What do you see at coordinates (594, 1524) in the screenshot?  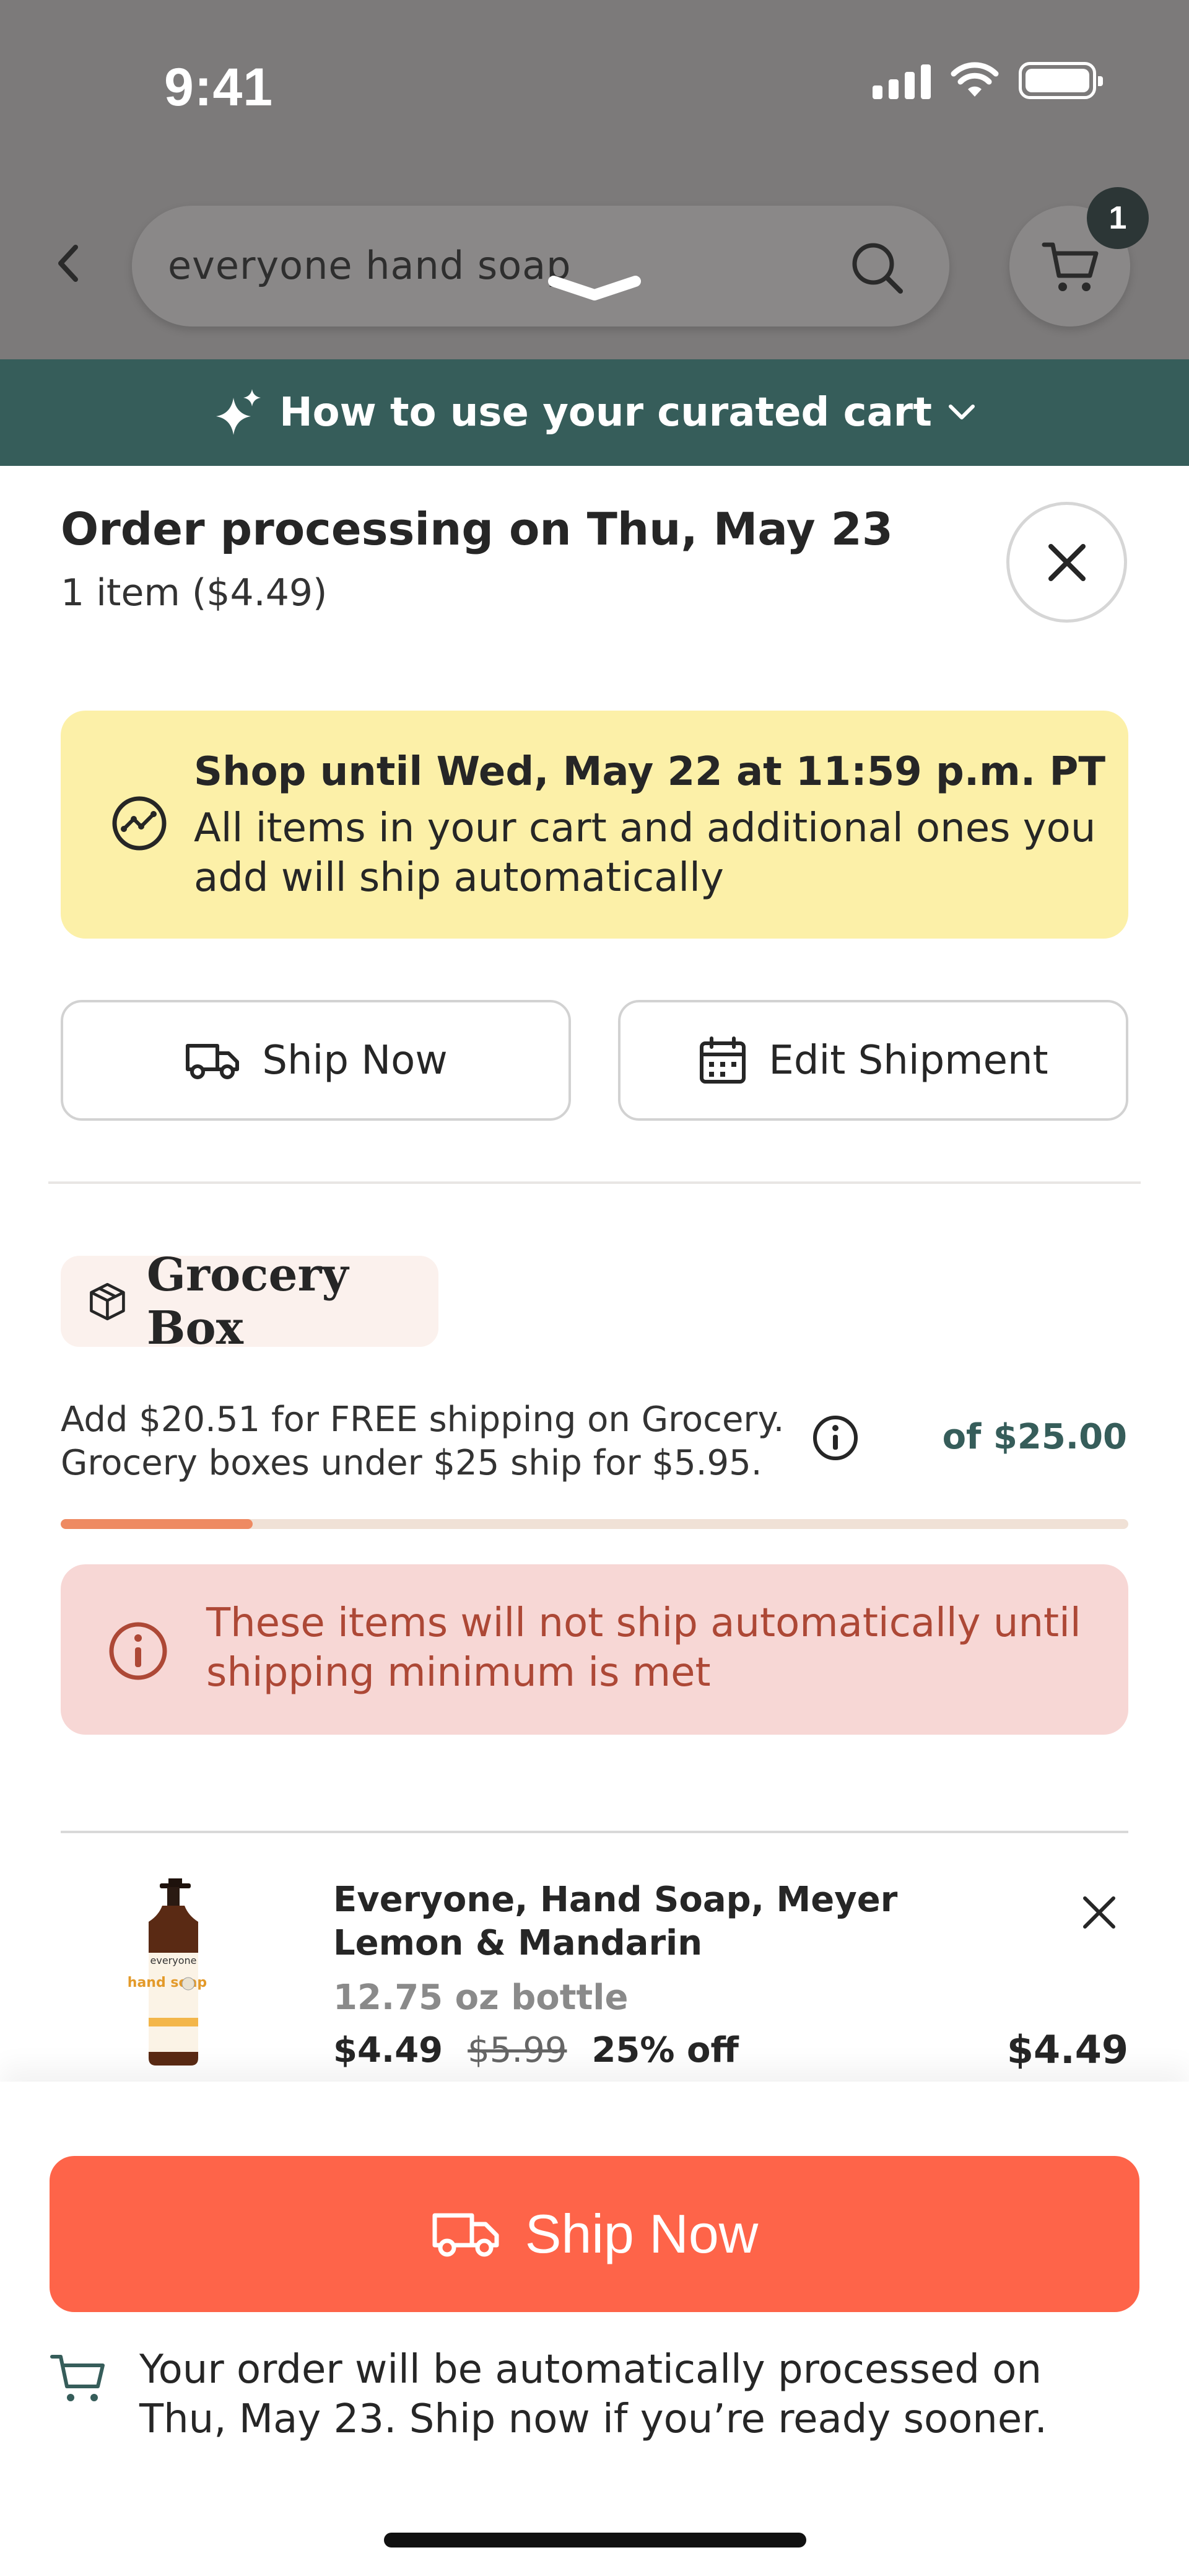 I see `shipping-progress-bar` at bounding box center [594, 1524].